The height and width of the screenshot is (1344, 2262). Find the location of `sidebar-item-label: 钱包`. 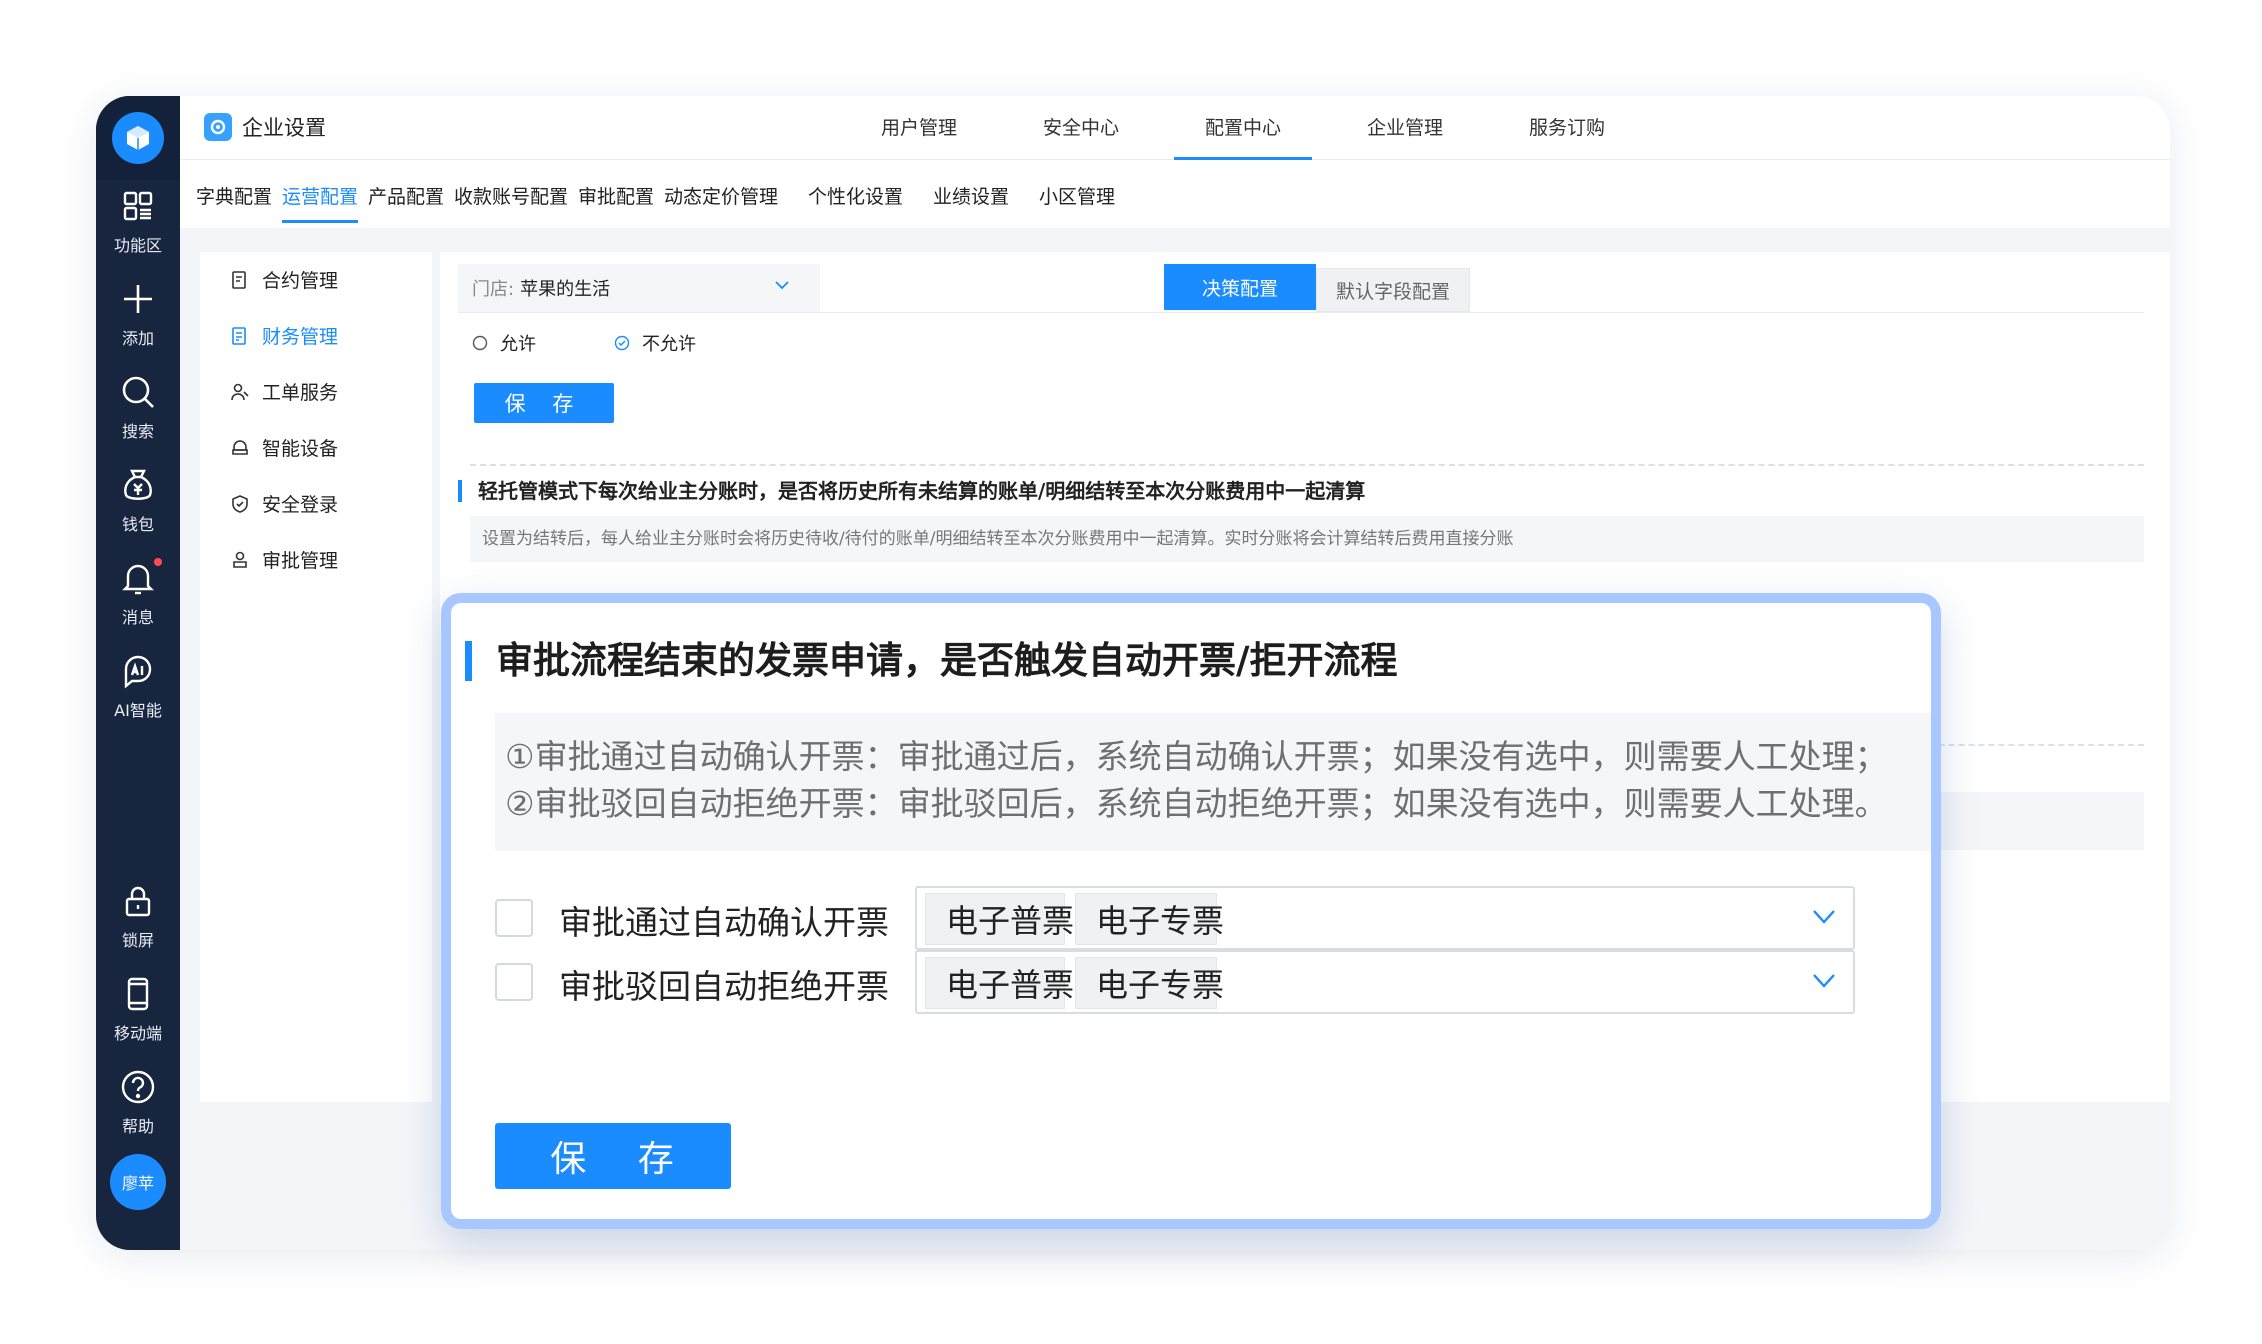

sidebar-item-label: 钱包 is located at coordinates (137, 524).